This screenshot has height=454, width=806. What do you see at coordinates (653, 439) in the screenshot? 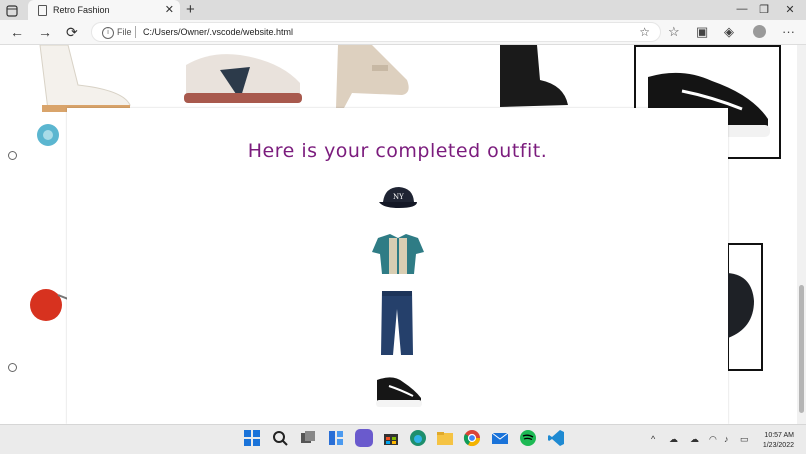
I see `tray-chevron: ^` at bounding box center [653, 439].